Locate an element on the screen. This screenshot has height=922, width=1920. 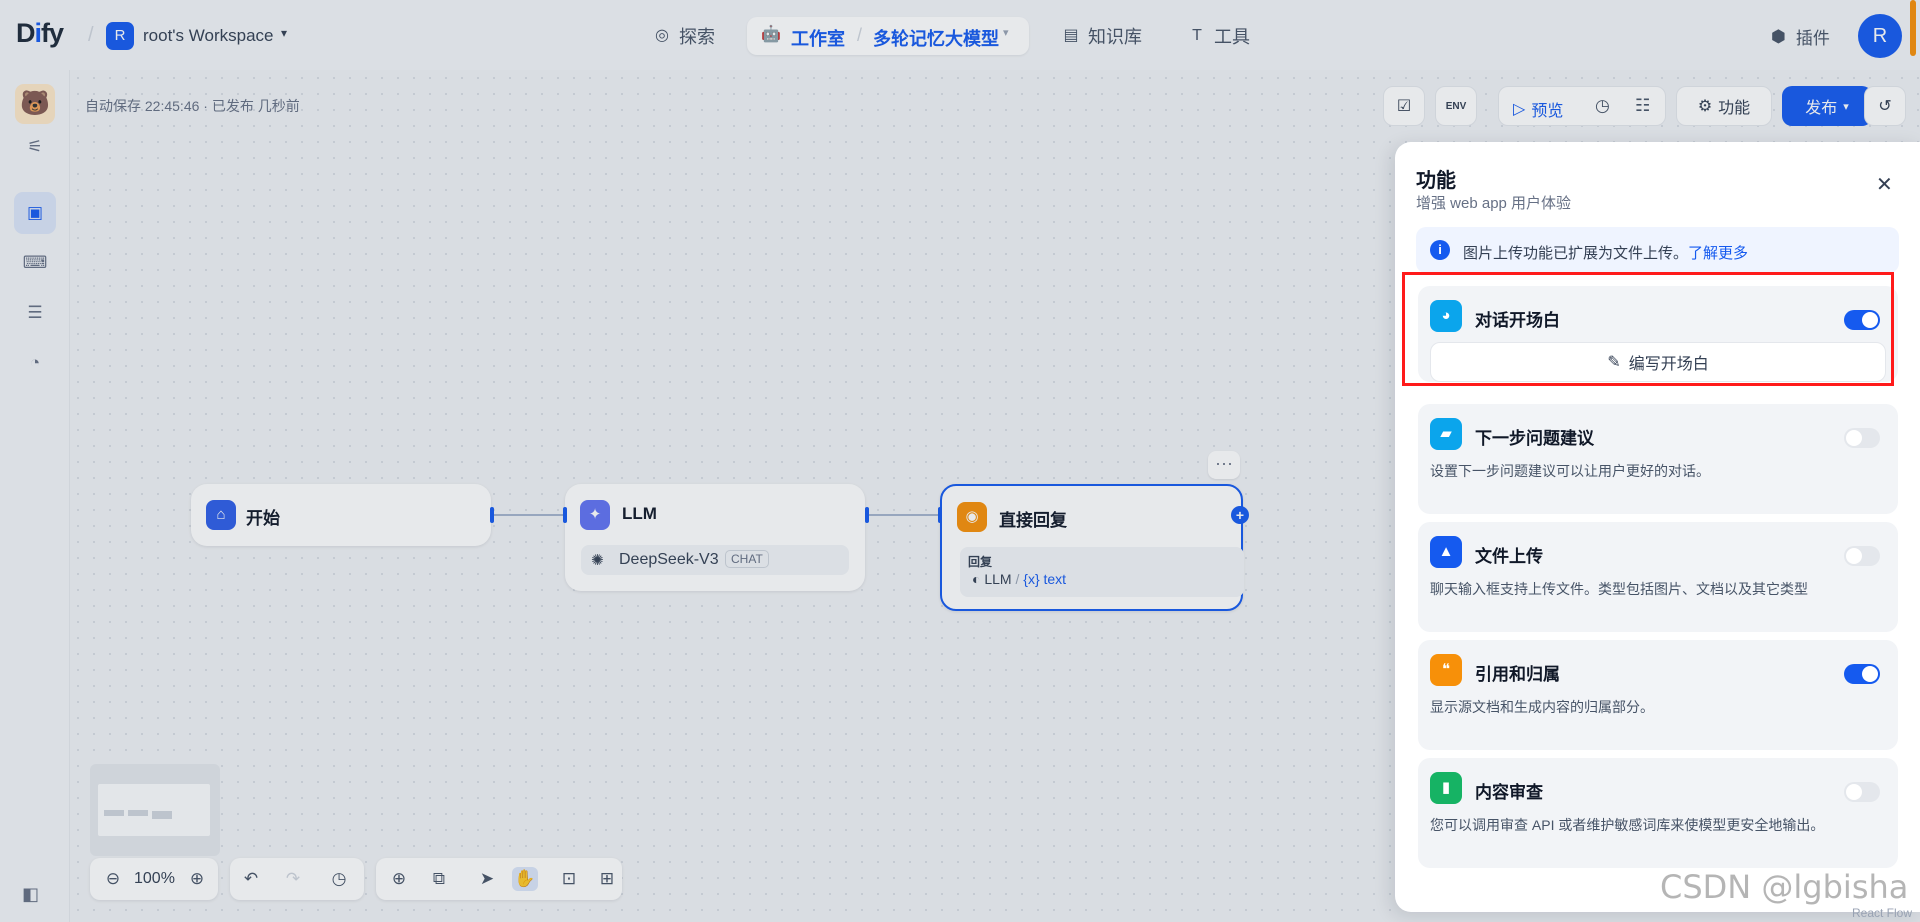
add-note-icon: ⧉ is located at coordinates (439, 879).